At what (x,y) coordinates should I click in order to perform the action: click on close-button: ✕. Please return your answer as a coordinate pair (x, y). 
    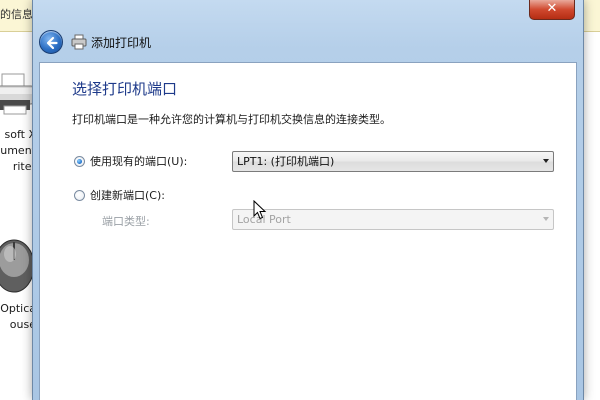
    Looking at the image, I should click on (552, 10).